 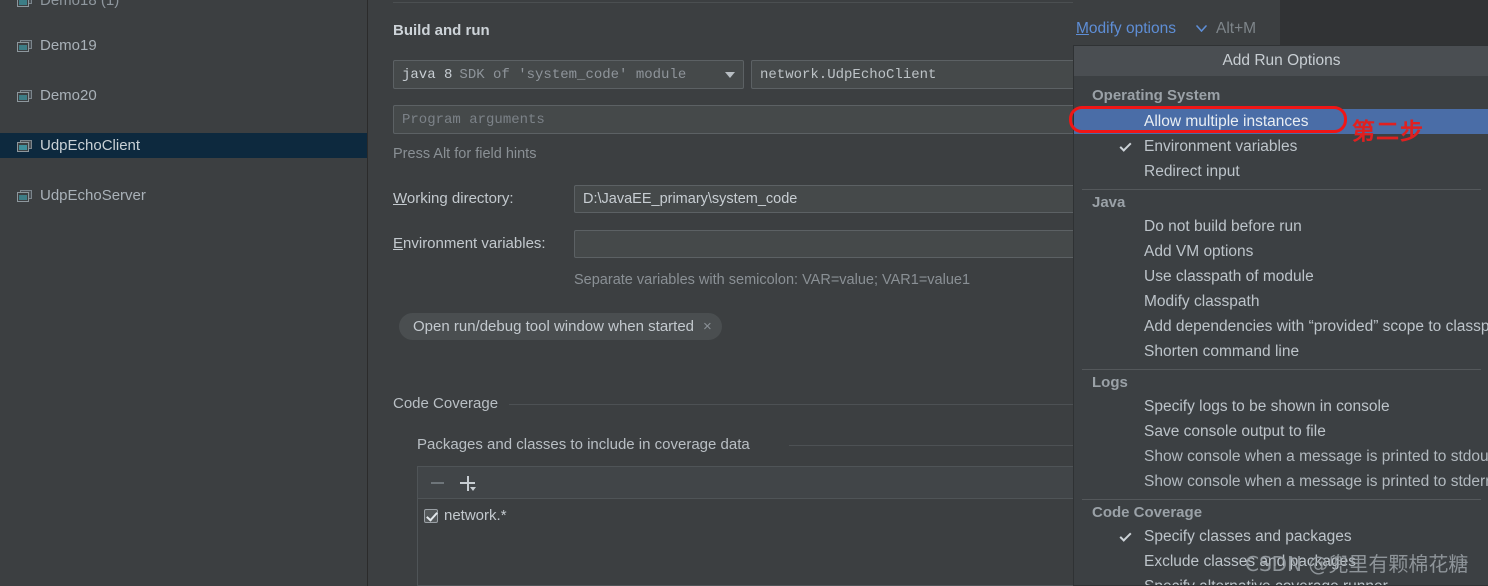 What do you see at coordinates (1222, 351) in the screenshot?
I see `menu-item-label: Shorten command line` at bounding box center [1222, 351].